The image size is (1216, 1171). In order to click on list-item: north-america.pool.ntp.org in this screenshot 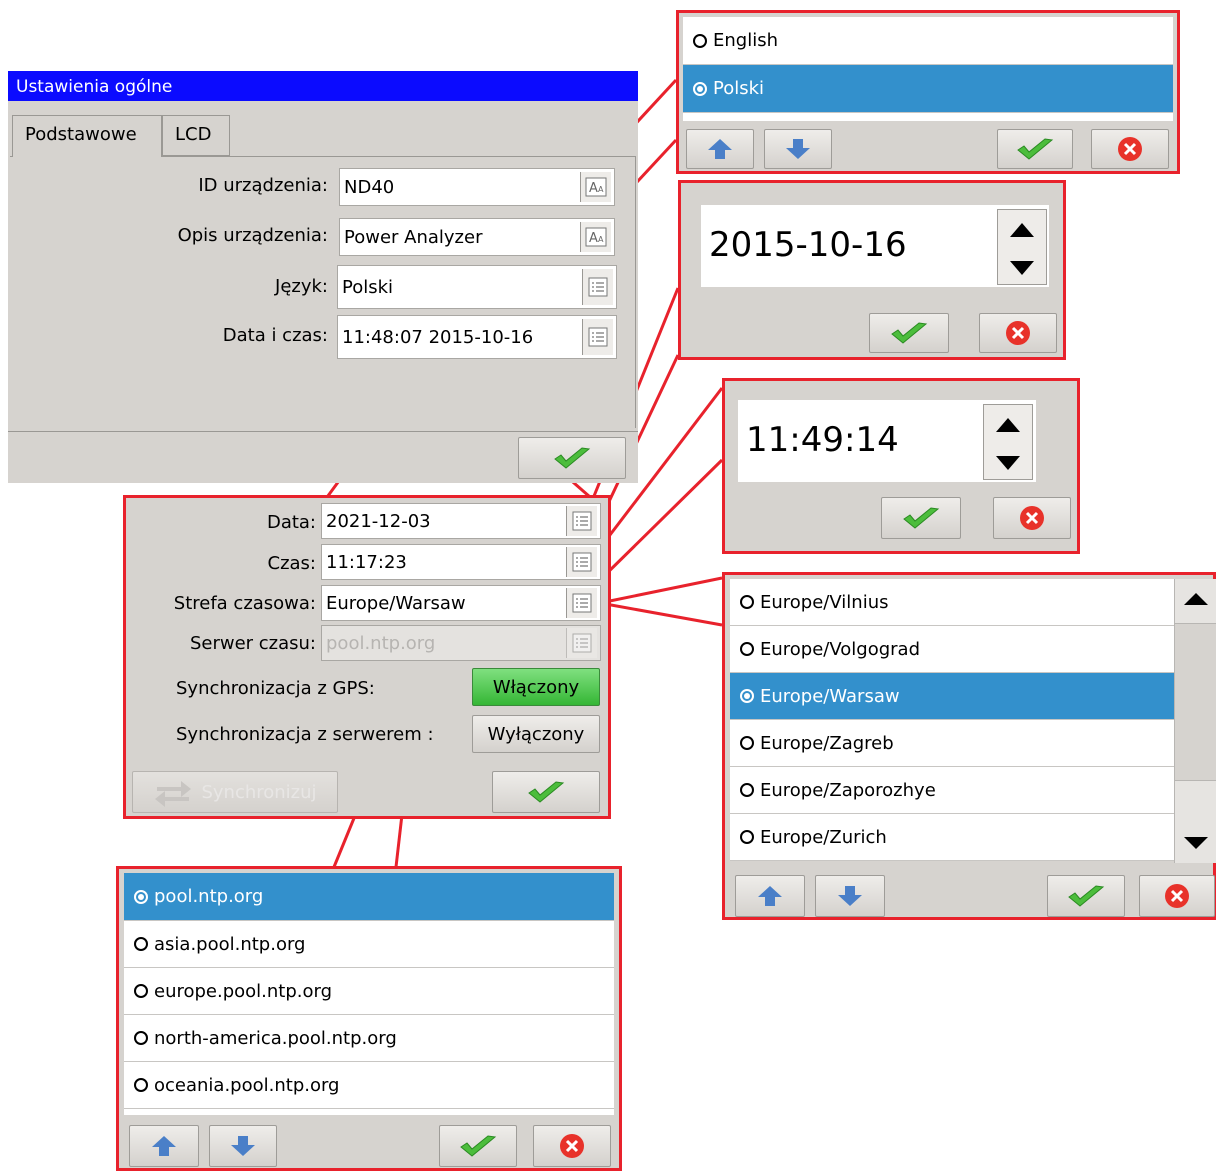, I will do `click(369, 1038)`.